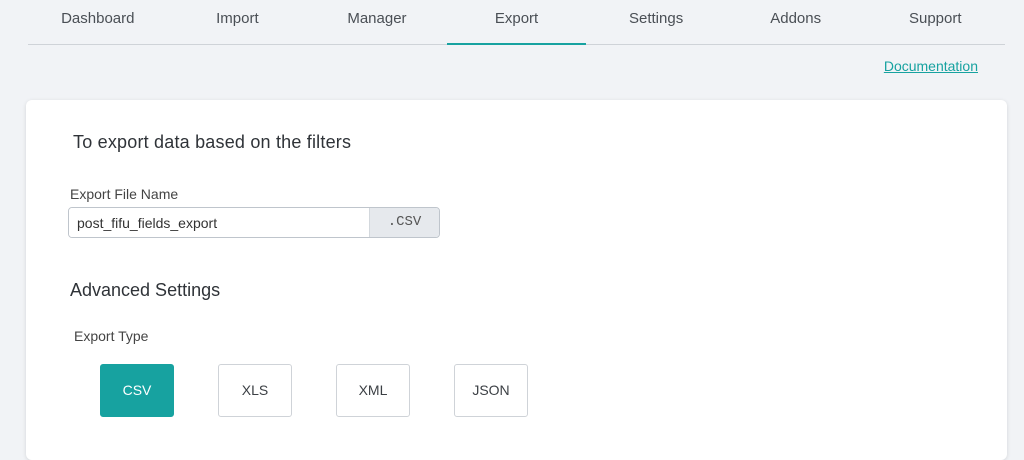 This screenshot has width=1024, height=460. What do you see at coordinates (931, 66) in the screenshot?
I see `documentation-link: Documentation` at bounding box center [931, 66].